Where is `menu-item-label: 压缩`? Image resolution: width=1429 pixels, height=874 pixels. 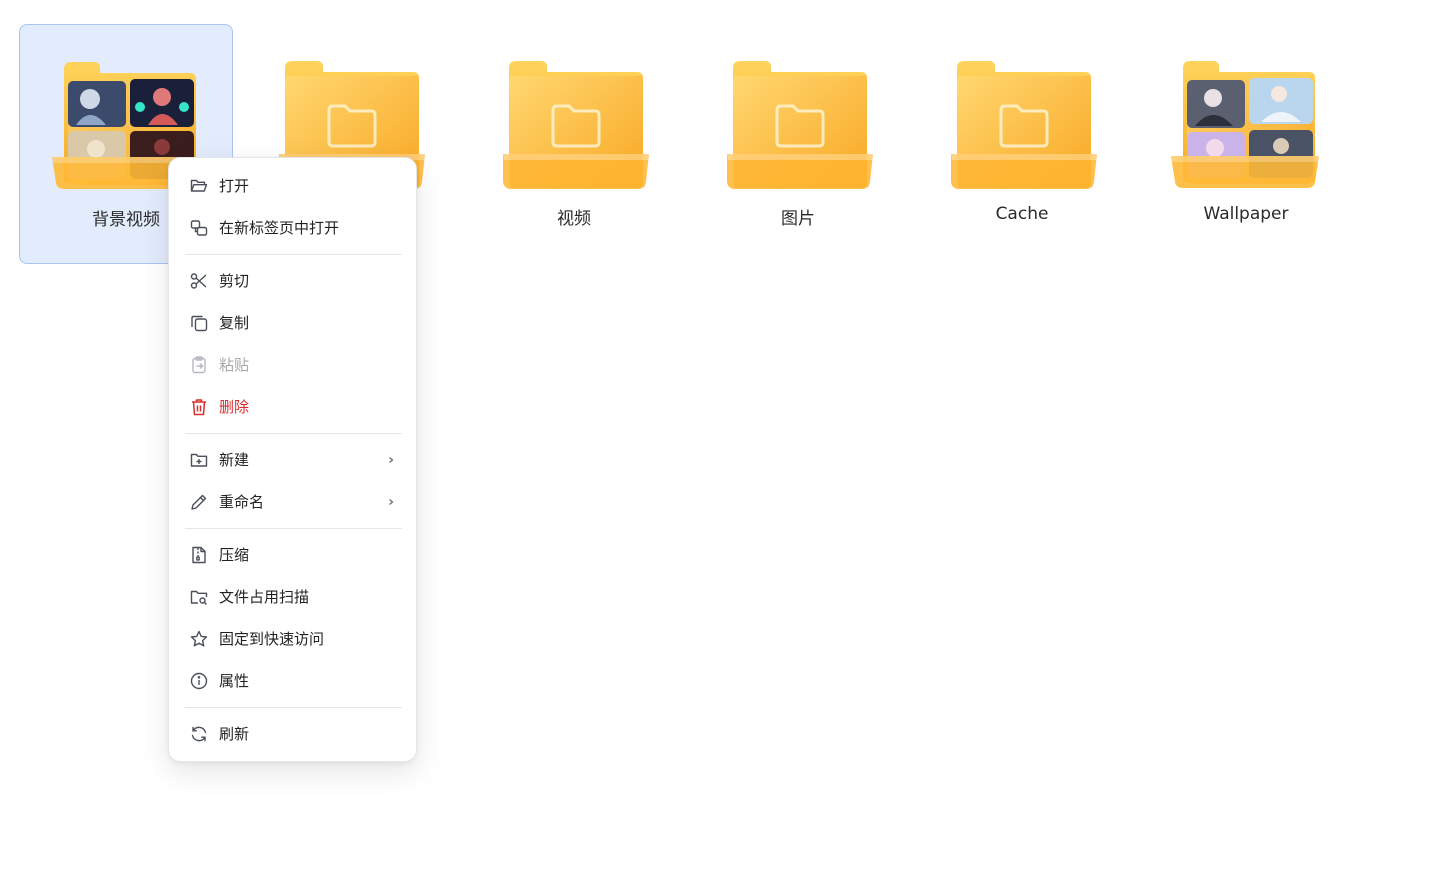 menu-item-label: 压缩 is located at coordinates (234, 555).